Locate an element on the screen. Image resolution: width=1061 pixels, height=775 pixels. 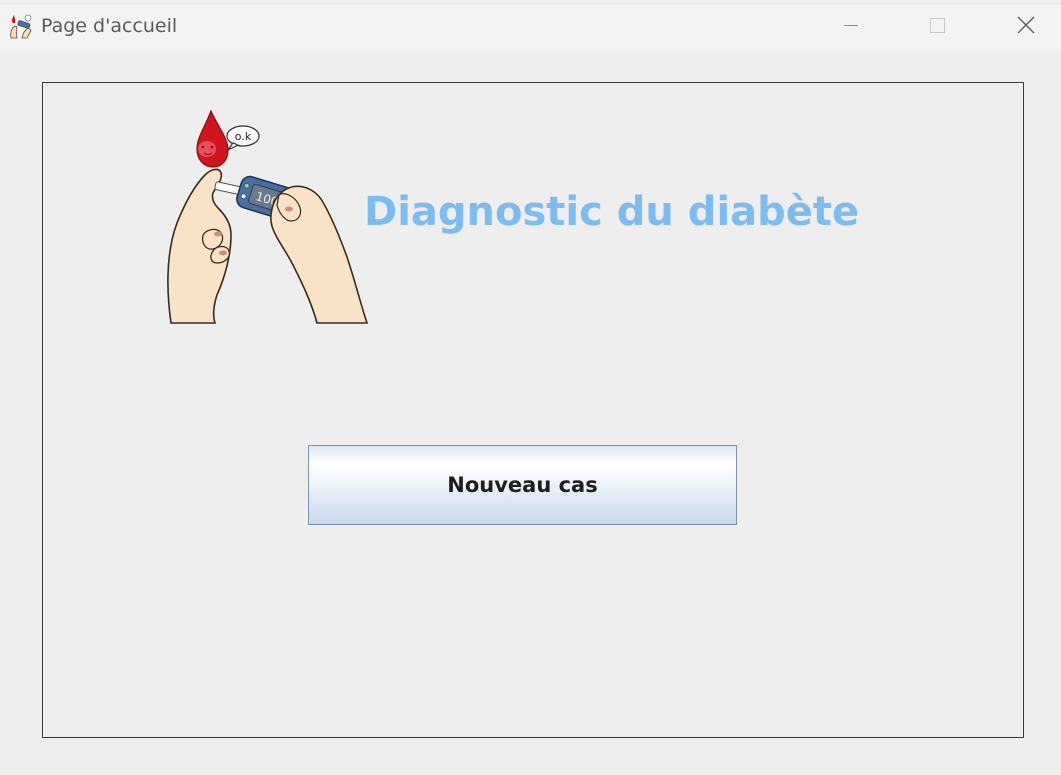
glucose-meter-illustration: o.k 100mg/ is located at coordinates (266, 216).